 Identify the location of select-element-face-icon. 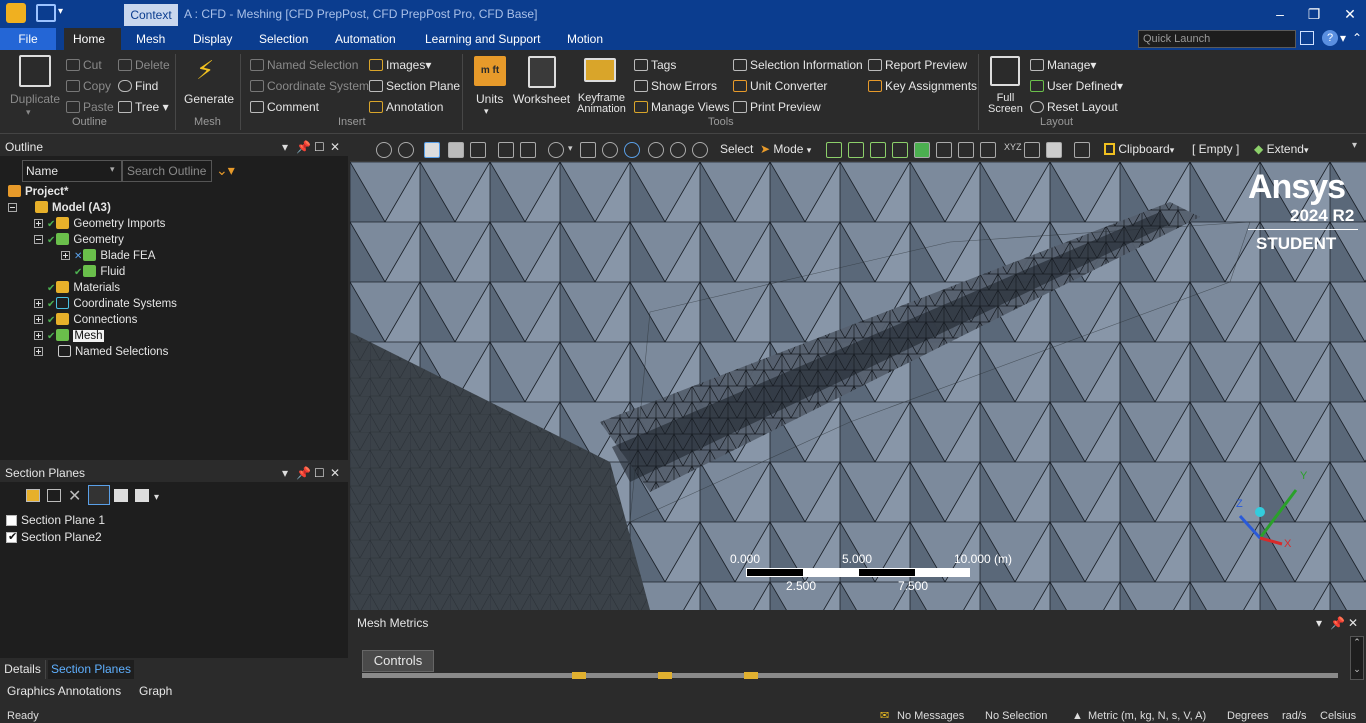
(922, 150).